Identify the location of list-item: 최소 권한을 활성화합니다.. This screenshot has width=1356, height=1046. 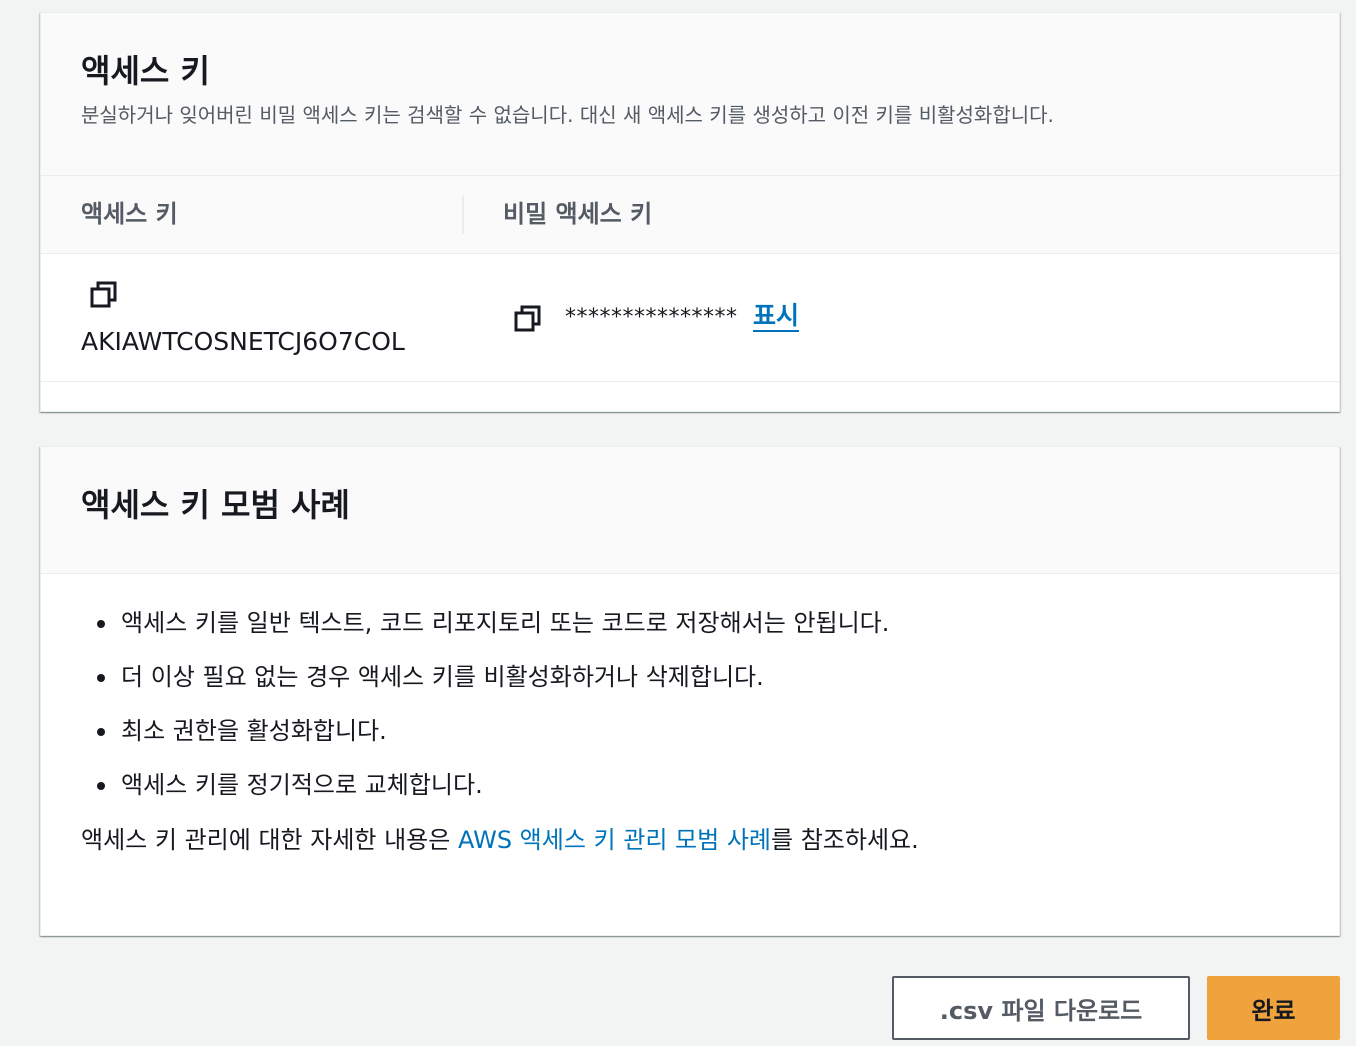
(690, 731).